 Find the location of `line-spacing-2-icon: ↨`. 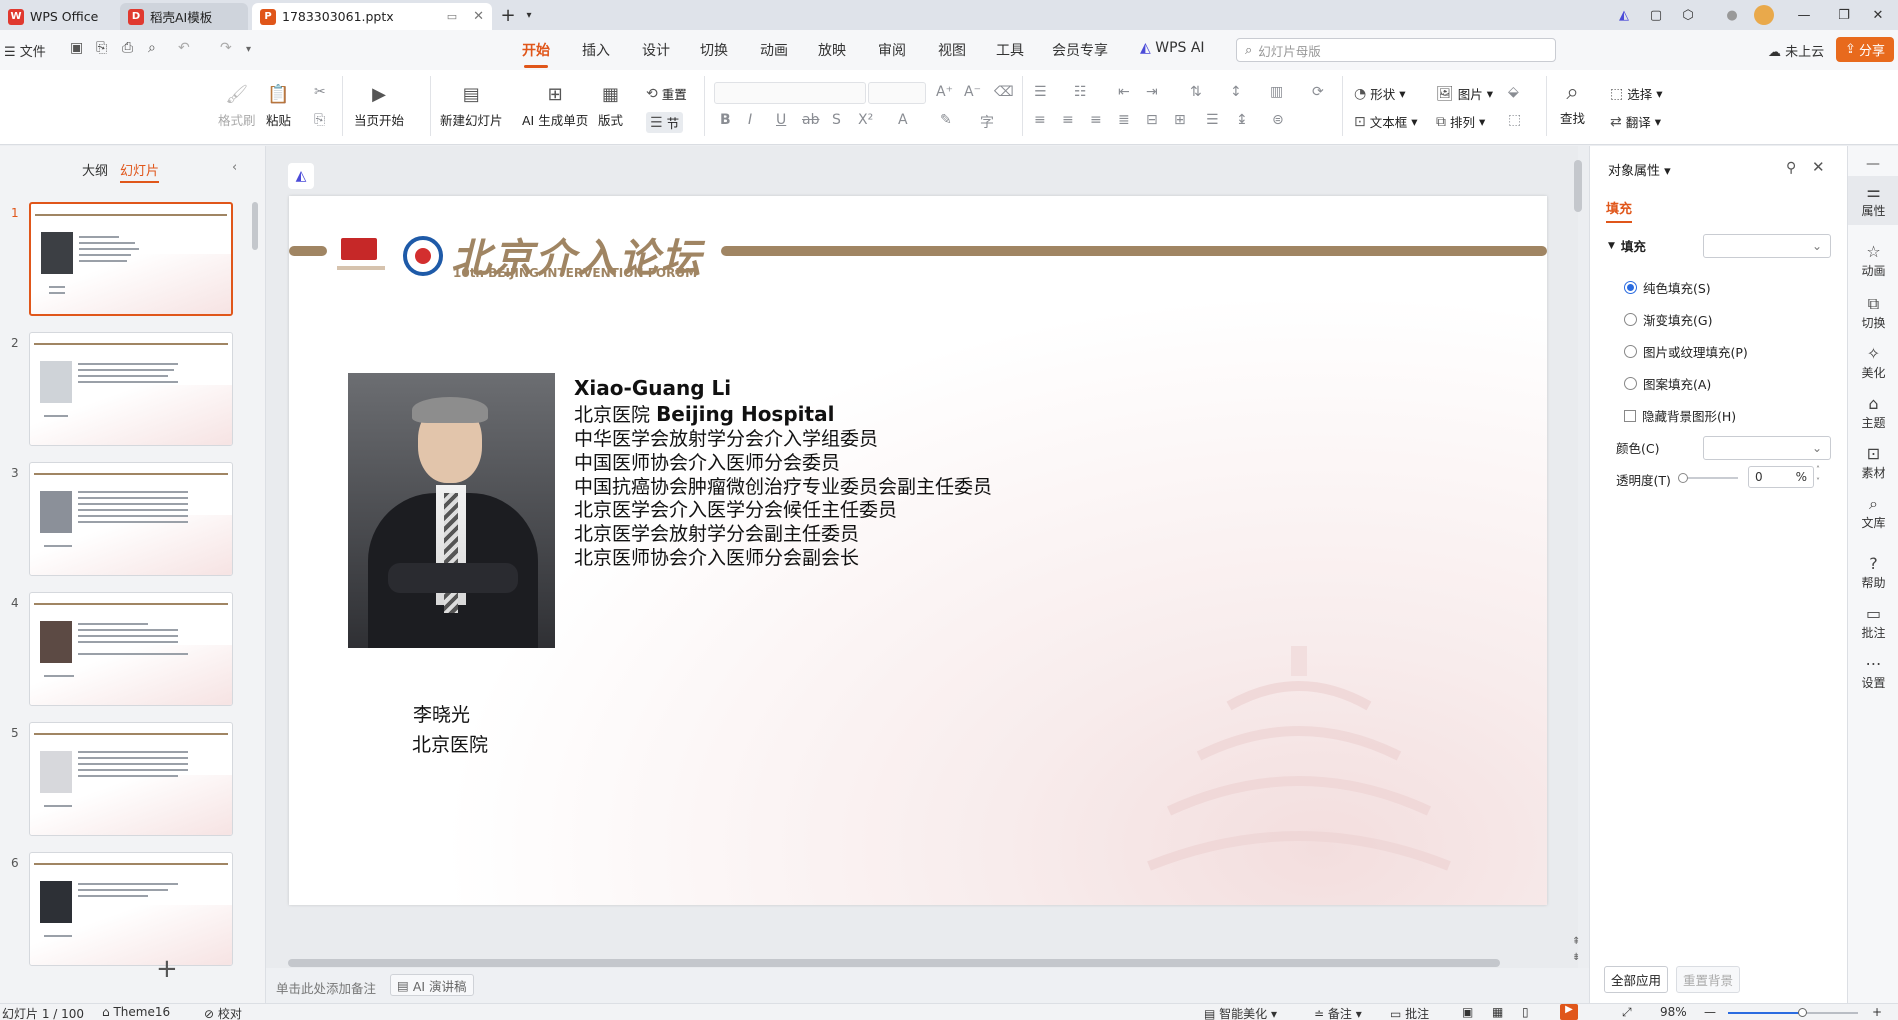

line-spacing-2-icon: ↨ is located at coordinates (1242, 120).